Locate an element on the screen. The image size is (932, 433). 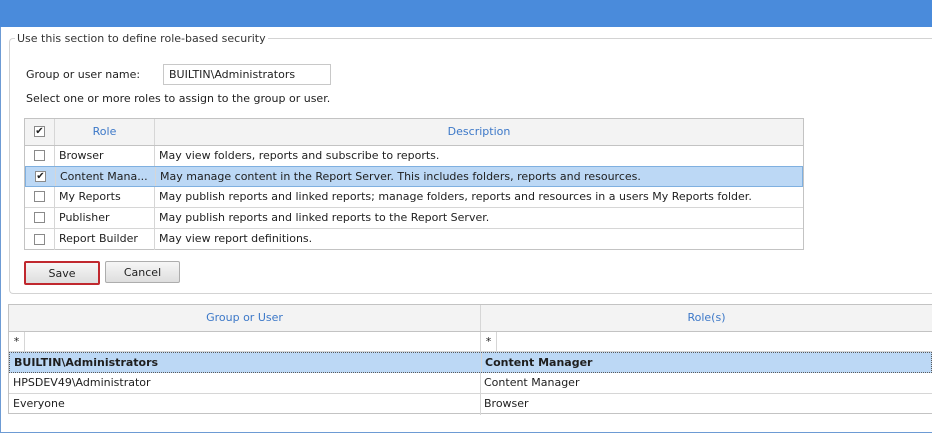
group-user-column-header: Group or User is located at coordinates (245, 318).